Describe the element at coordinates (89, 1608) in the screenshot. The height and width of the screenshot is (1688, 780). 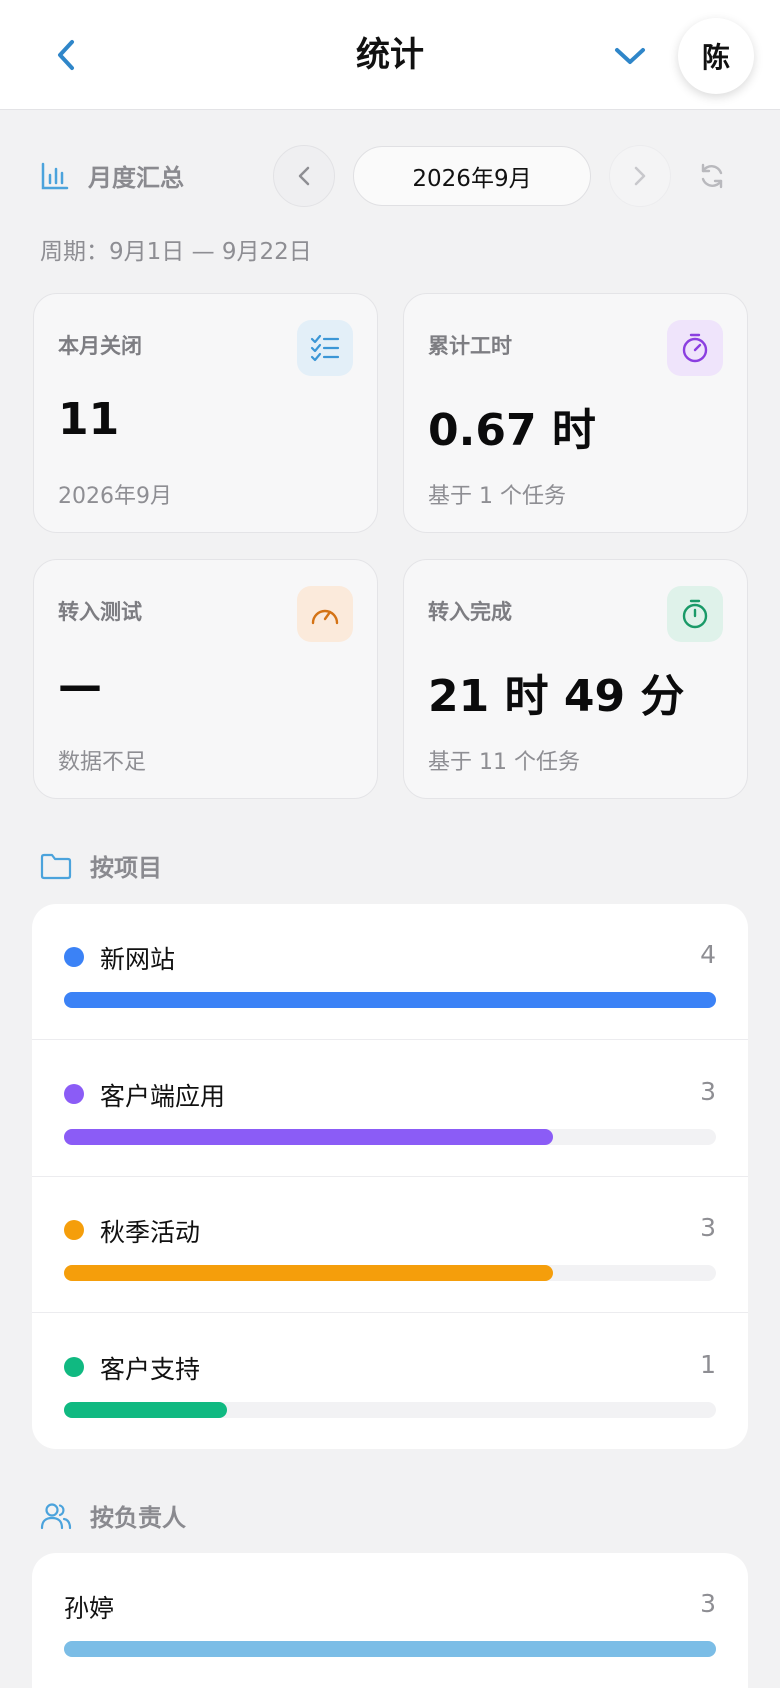
I see `owner-name: 孙婷` at that location.